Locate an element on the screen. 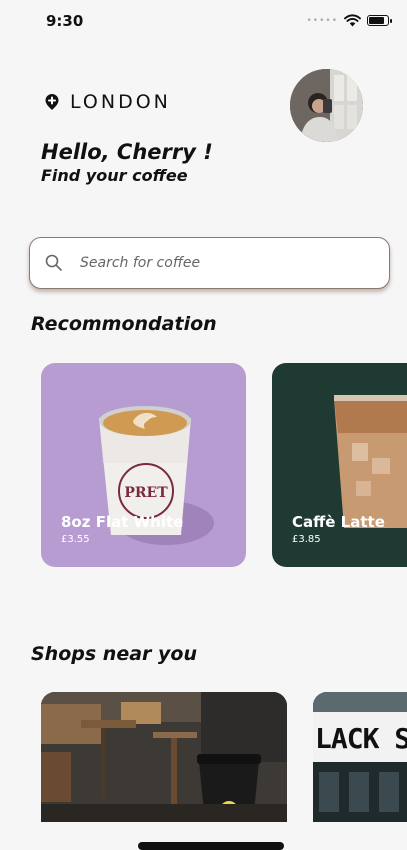 This screenshot has height=850, width=407. cafe-interior-image is located at coordinates (164, 757).